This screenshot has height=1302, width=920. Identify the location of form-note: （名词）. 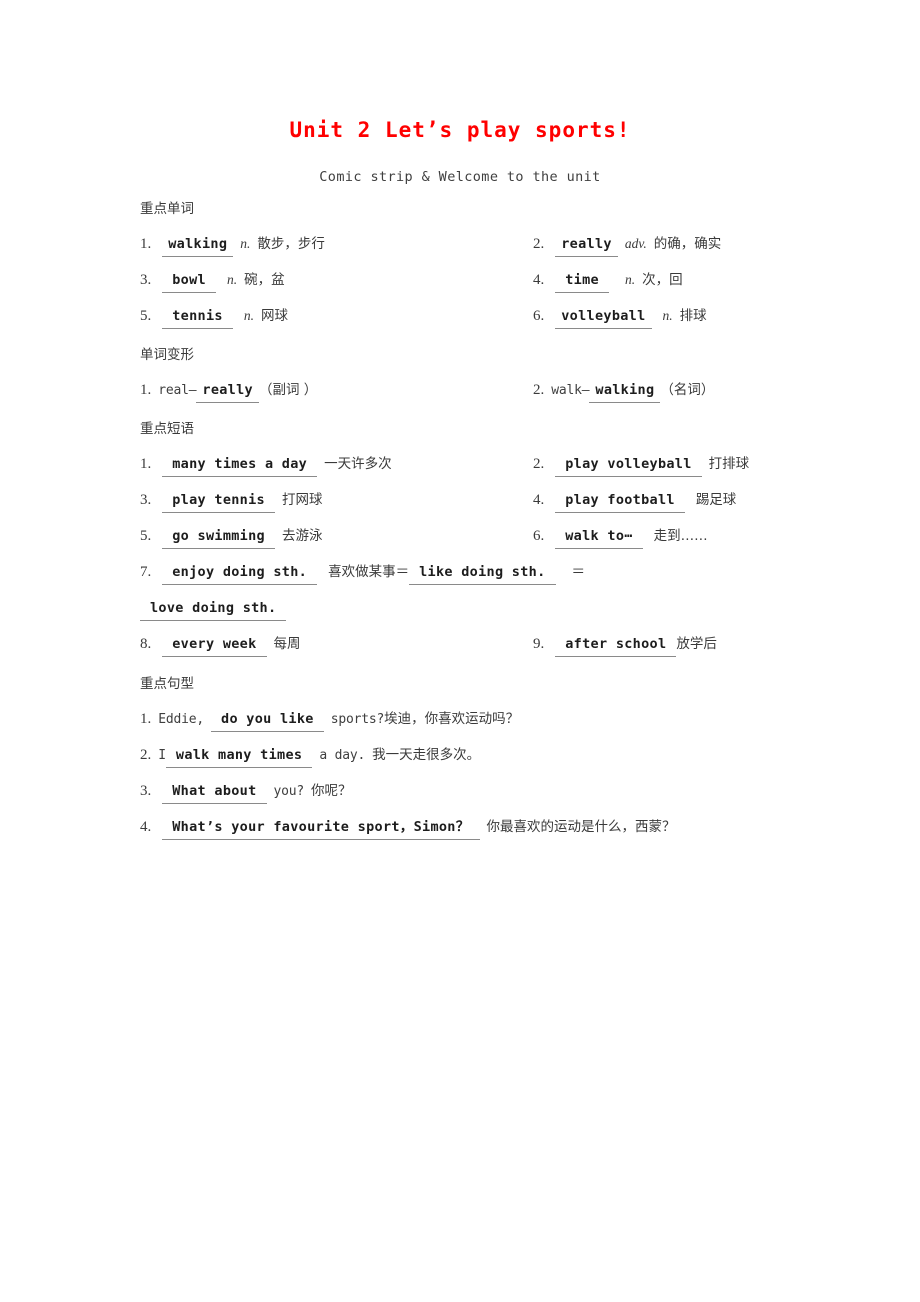
(687, 390).